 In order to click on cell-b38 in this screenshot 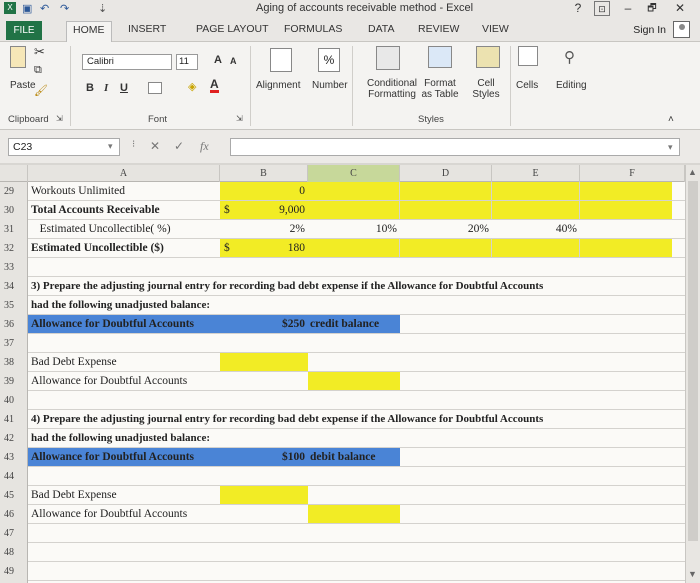, I will do `click(264, 362)`.